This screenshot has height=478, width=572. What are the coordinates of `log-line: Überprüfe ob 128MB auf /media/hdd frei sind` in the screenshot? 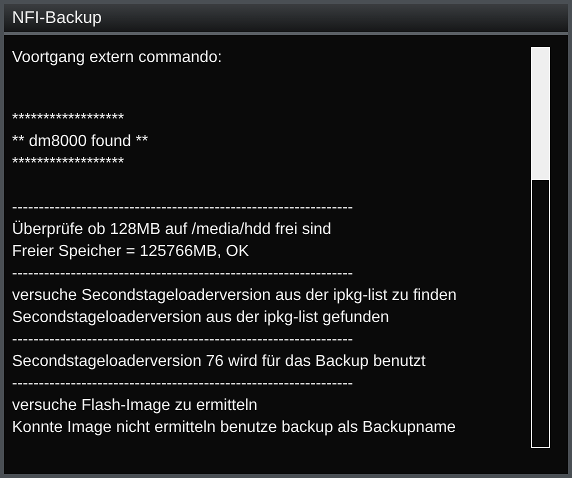 It's located at (172, 230).